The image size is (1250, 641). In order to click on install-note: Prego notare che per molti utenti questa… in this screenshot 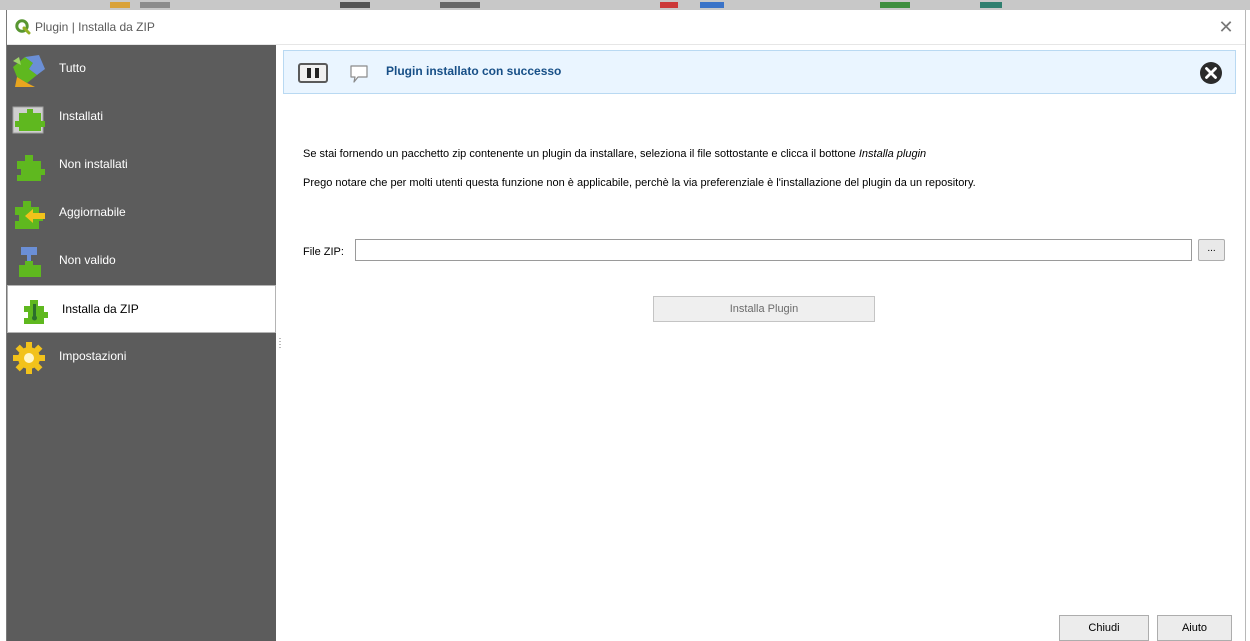, I will do `click(639, 183)`.